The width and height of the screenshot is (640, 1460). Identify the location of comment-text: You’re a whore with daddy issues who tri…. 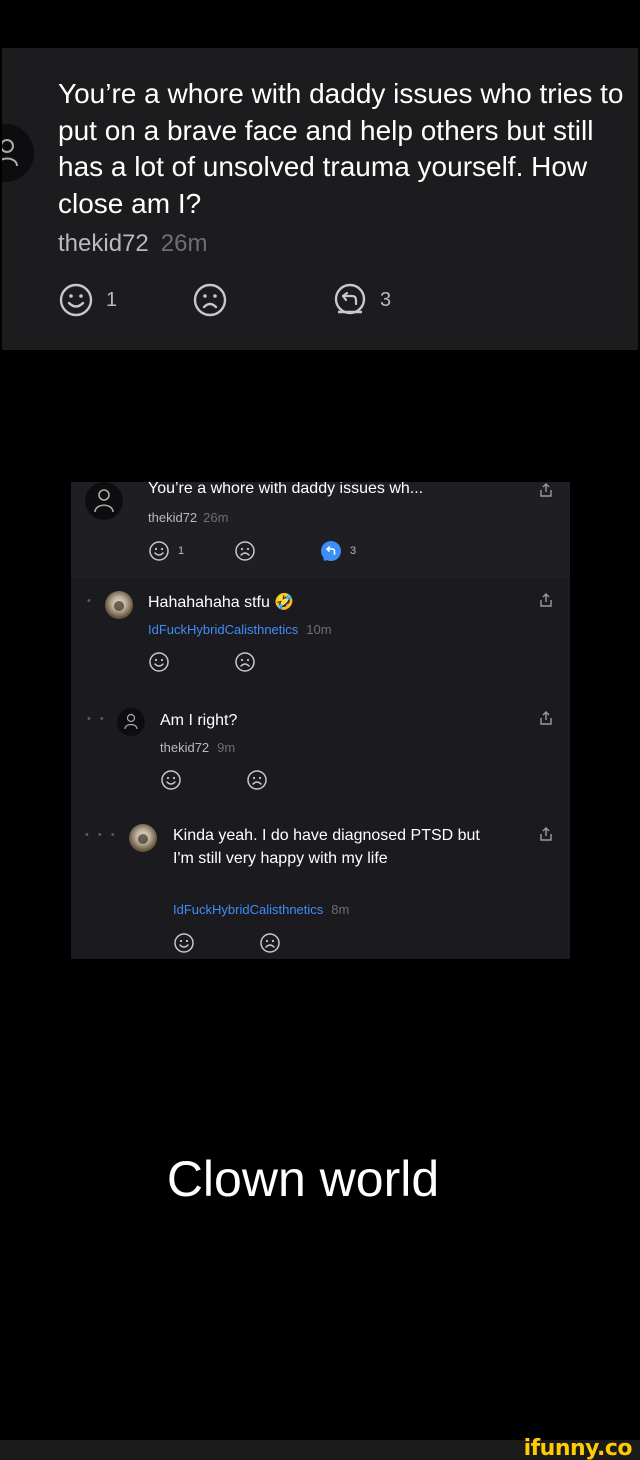
(341, 148).